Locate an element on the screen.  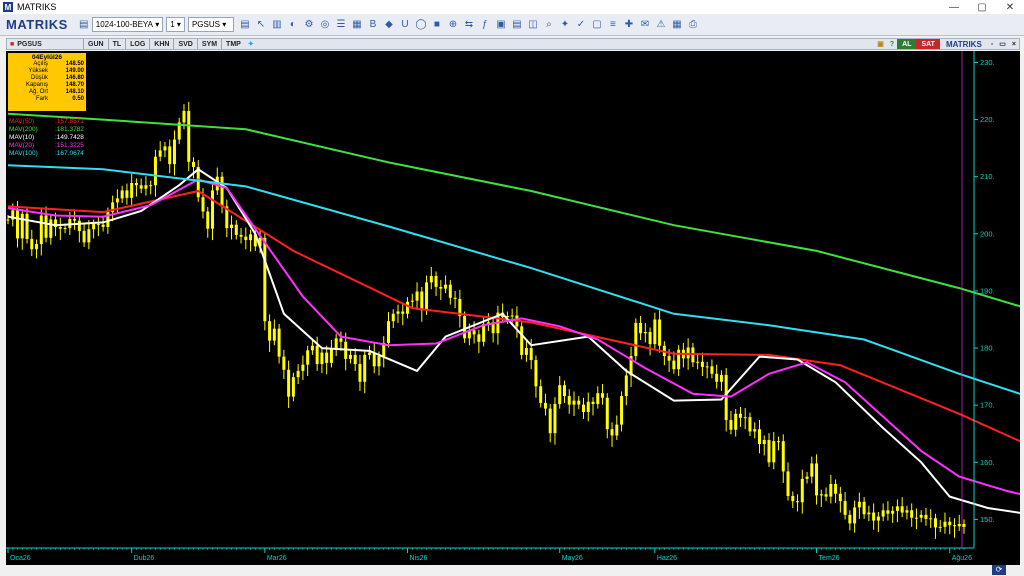
list-icon: ☰ is located at coordinates (341, 25).